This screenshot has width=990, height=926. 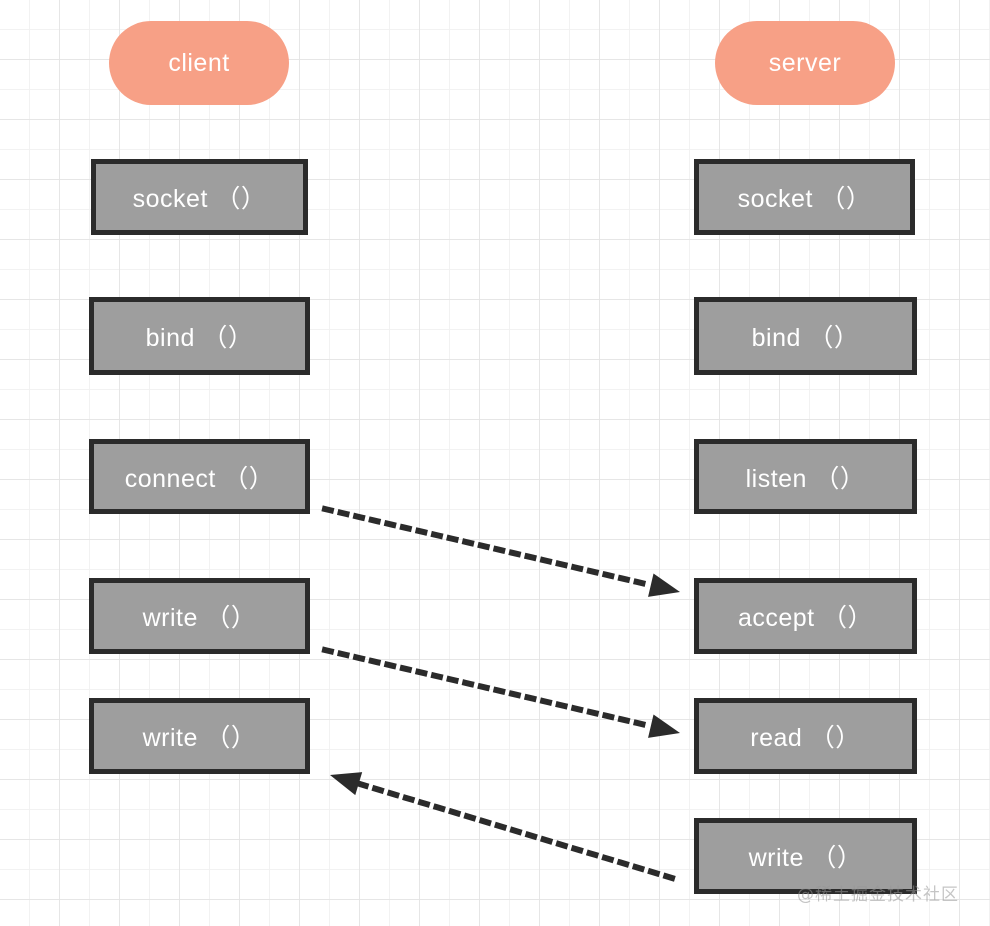 I want to click on node-server-socket-label: socket （）, so click(x=804, y=199).